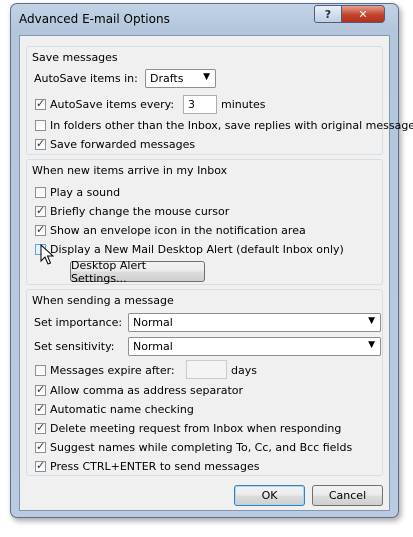  Describe the element at coordinates (153, 346) in the screenshot. I see `sensitivity-value: Normal` at that location.